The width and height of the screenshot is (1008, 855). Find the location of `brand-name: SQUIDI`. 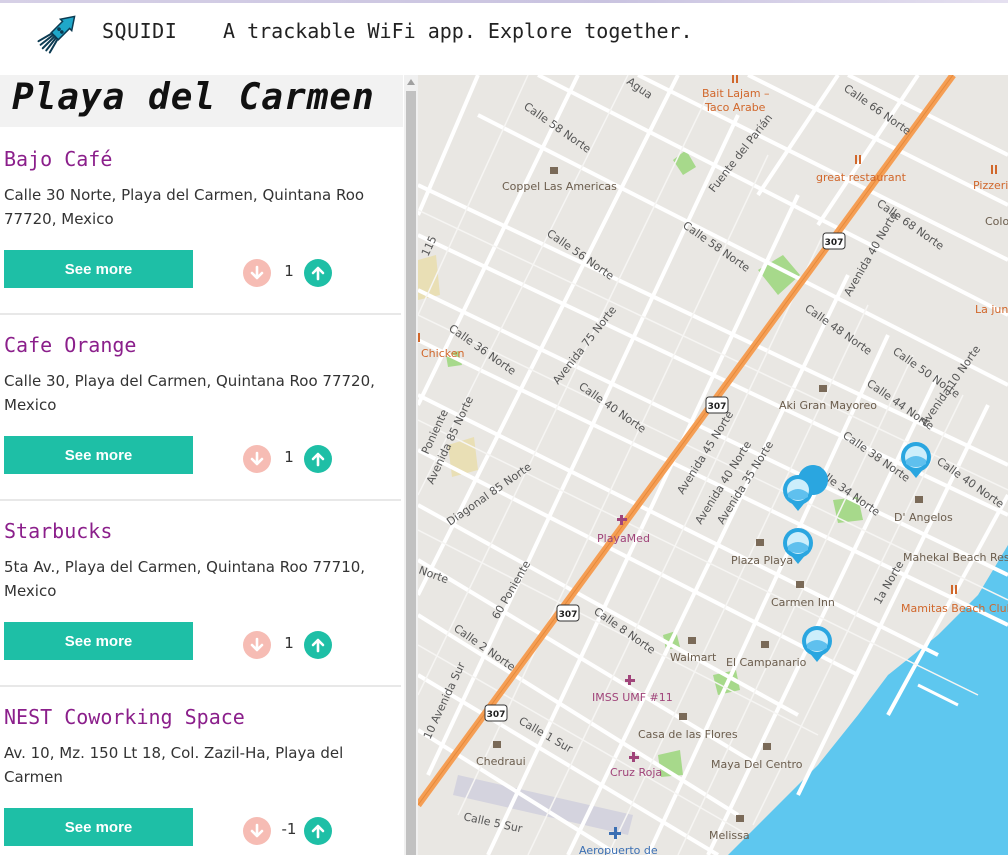

brand-name: SQUIDI is located at coordinates (140, 31).